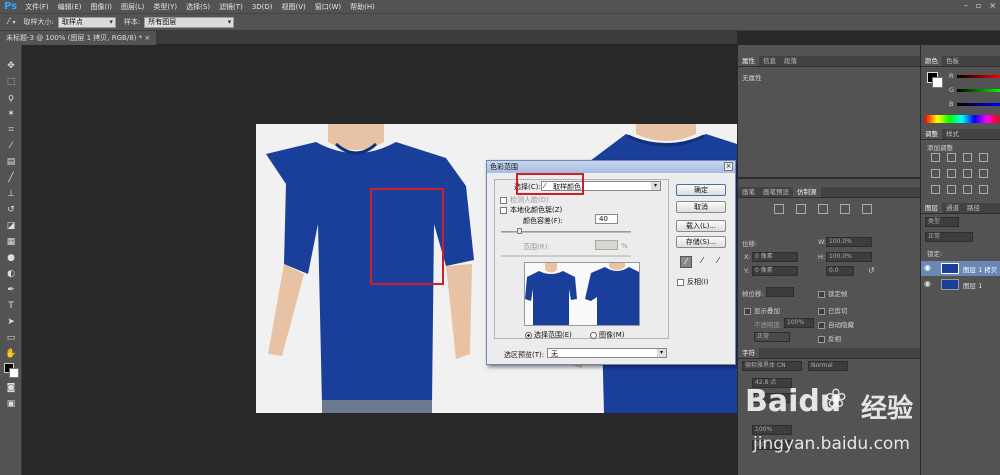  I want to click on channel-g-slider, so click(978, 90).